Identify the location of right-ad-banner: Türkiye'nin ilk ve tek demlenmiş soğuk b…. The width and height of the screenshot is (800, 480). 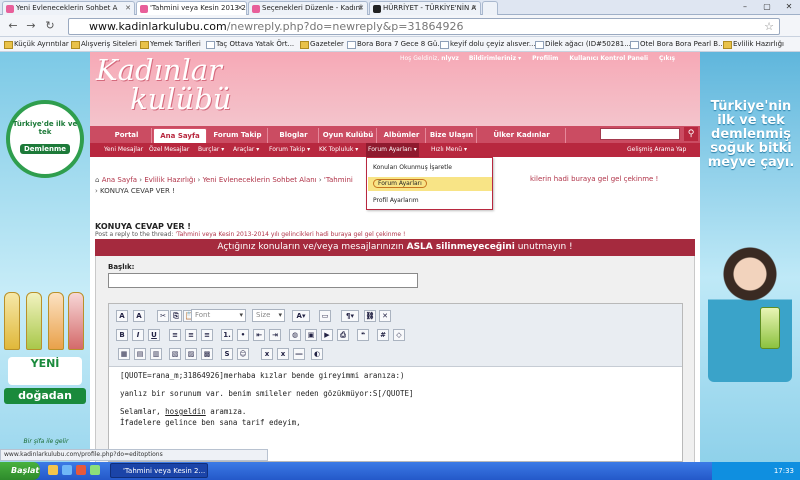
(750, 257).